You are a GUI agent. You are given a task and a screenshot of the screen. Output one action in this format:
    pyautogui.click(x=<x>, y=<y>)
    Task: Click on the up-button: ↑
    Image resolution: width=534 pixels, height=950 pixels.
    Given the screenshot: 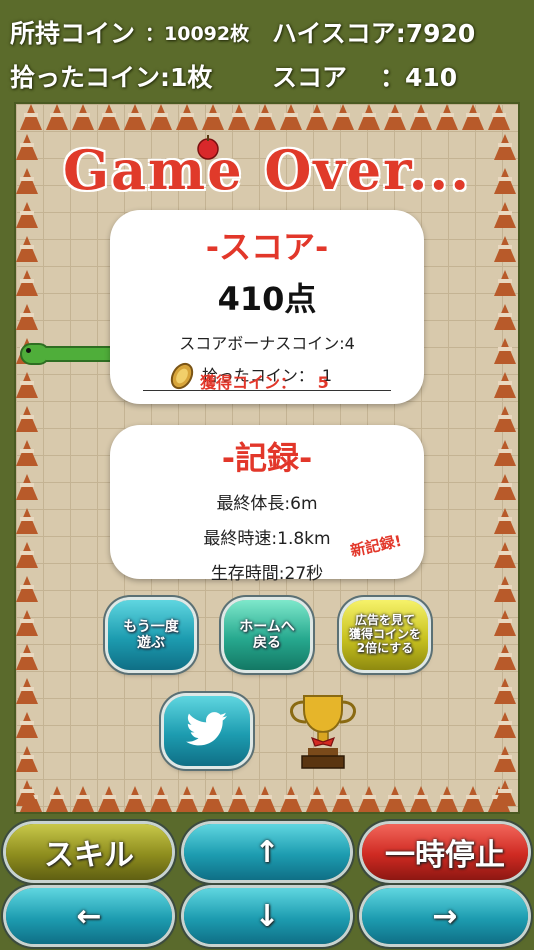 What is the action you would take?
    pyautogui.click(x=267, y=852)
    